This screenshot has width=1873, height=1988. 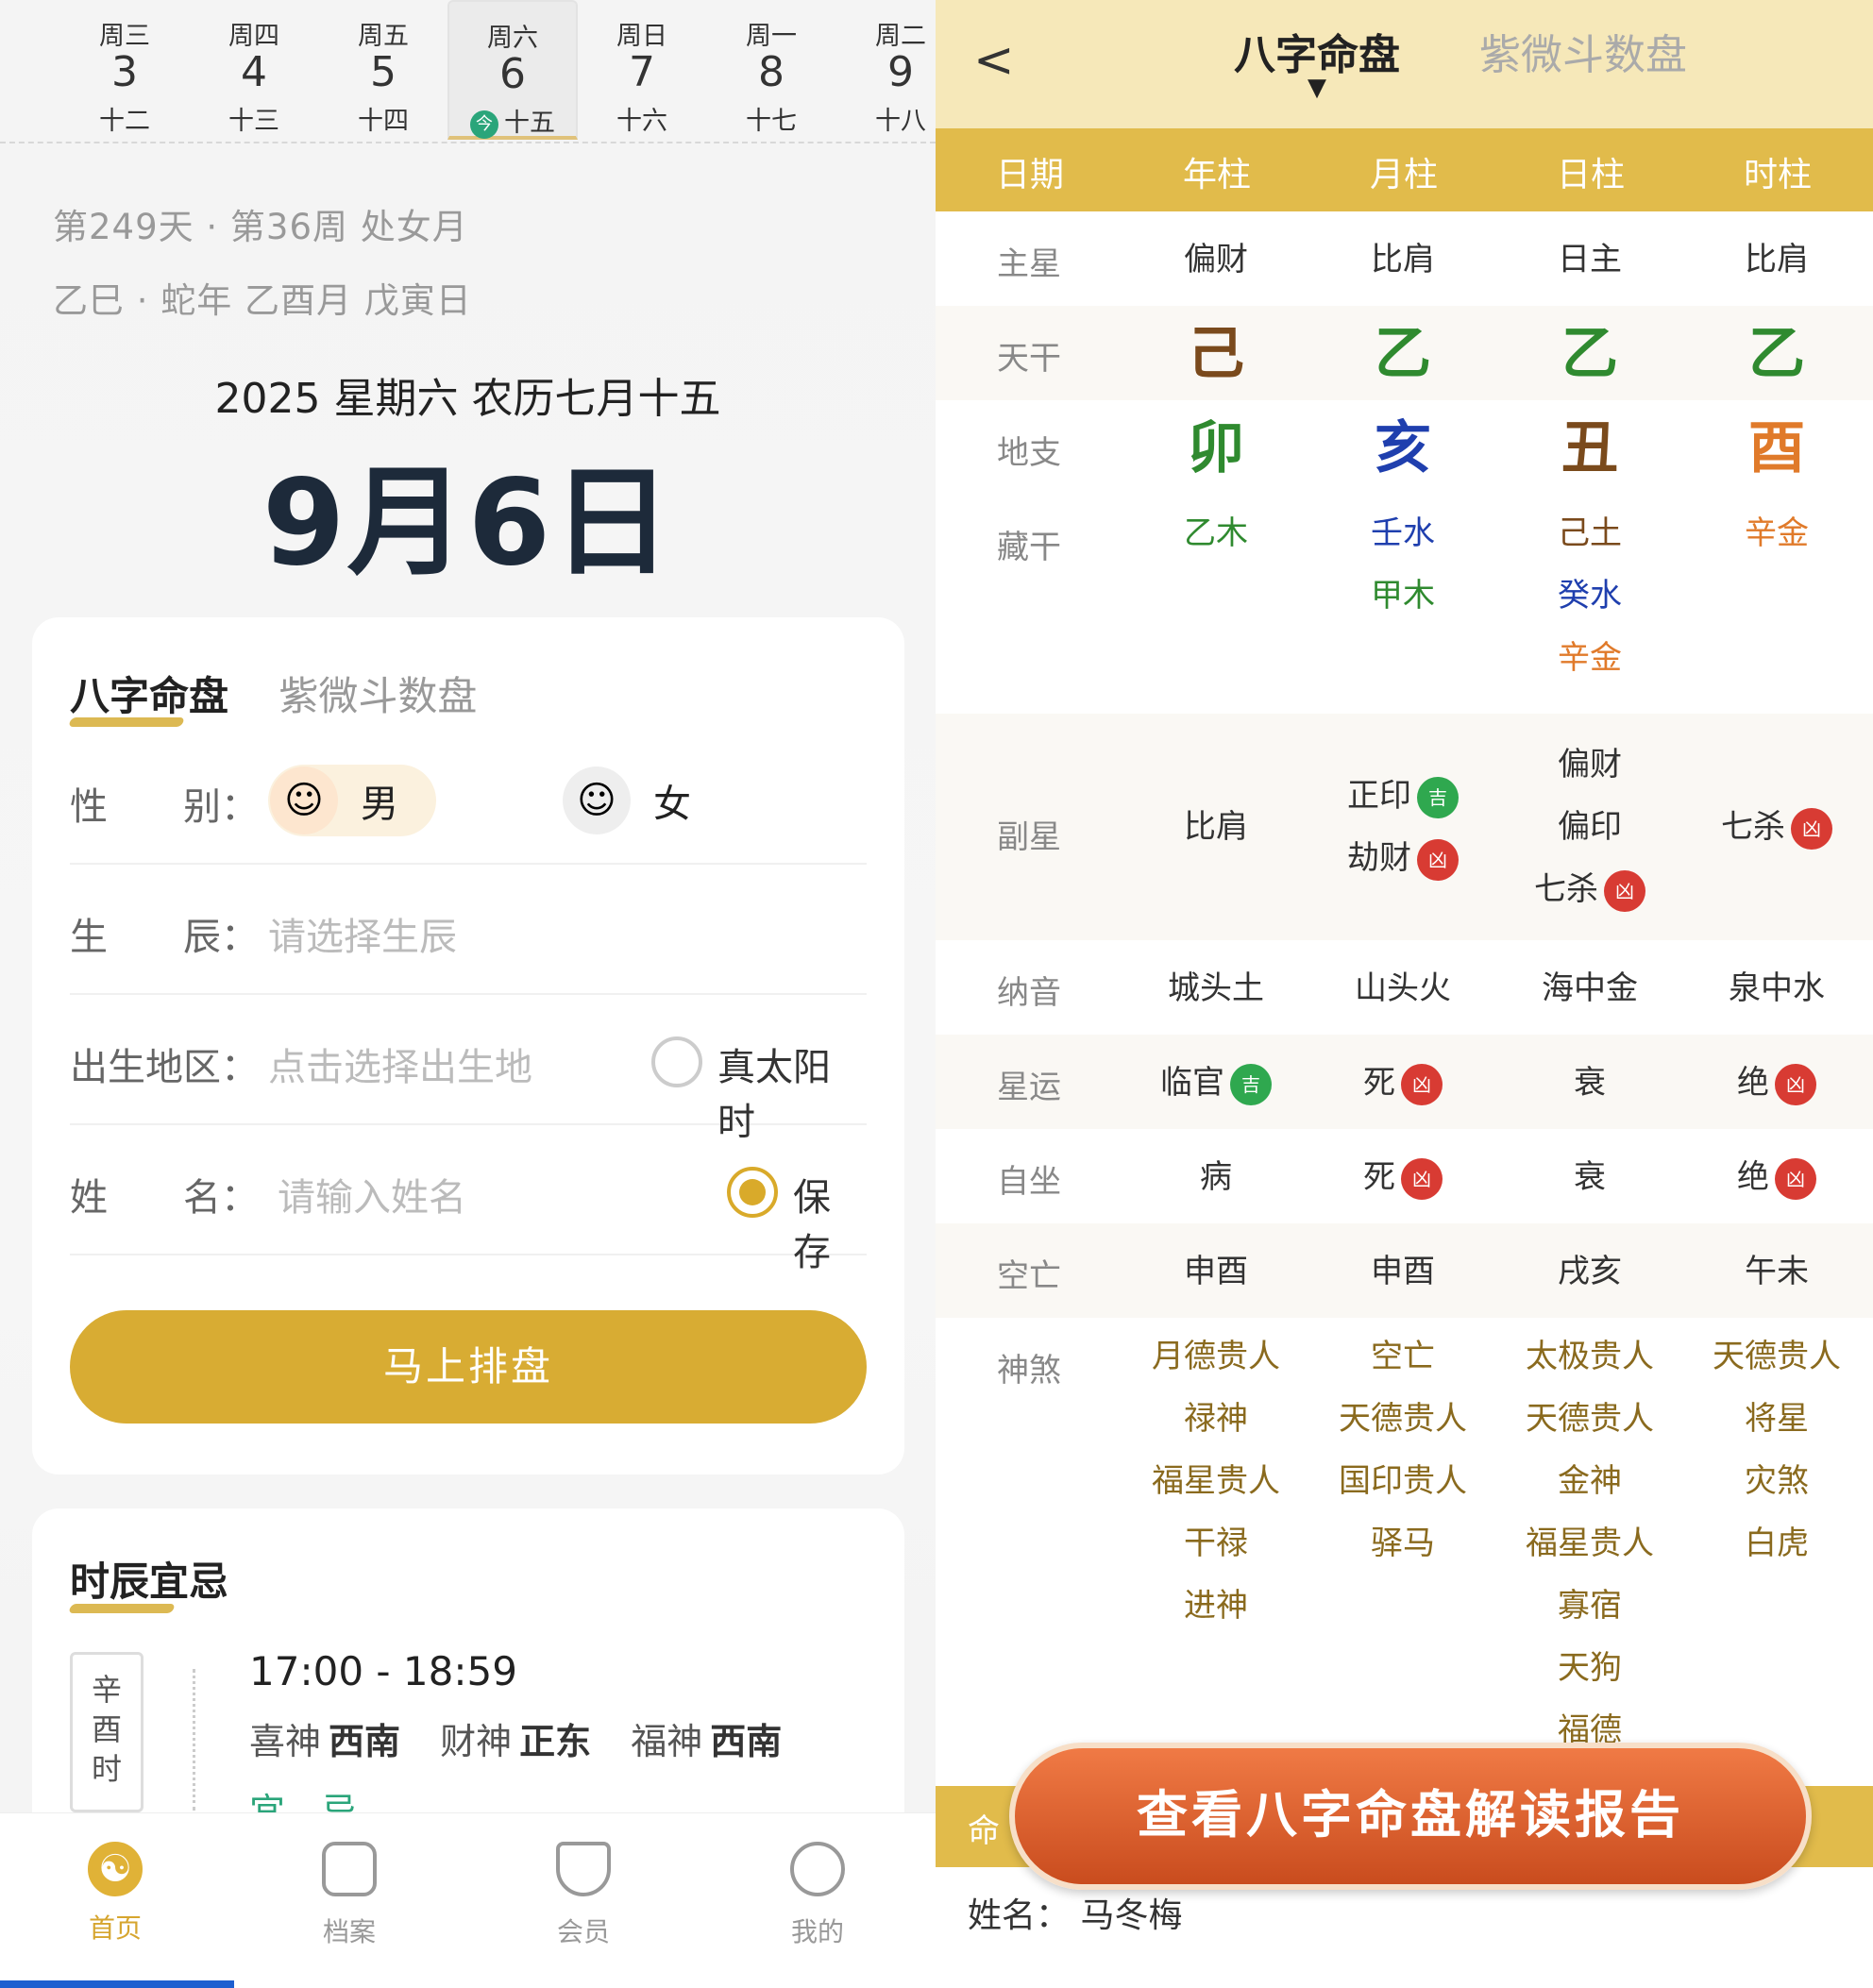 I want to click on name-label: 姓 名：, so click(x=164, y=1198).